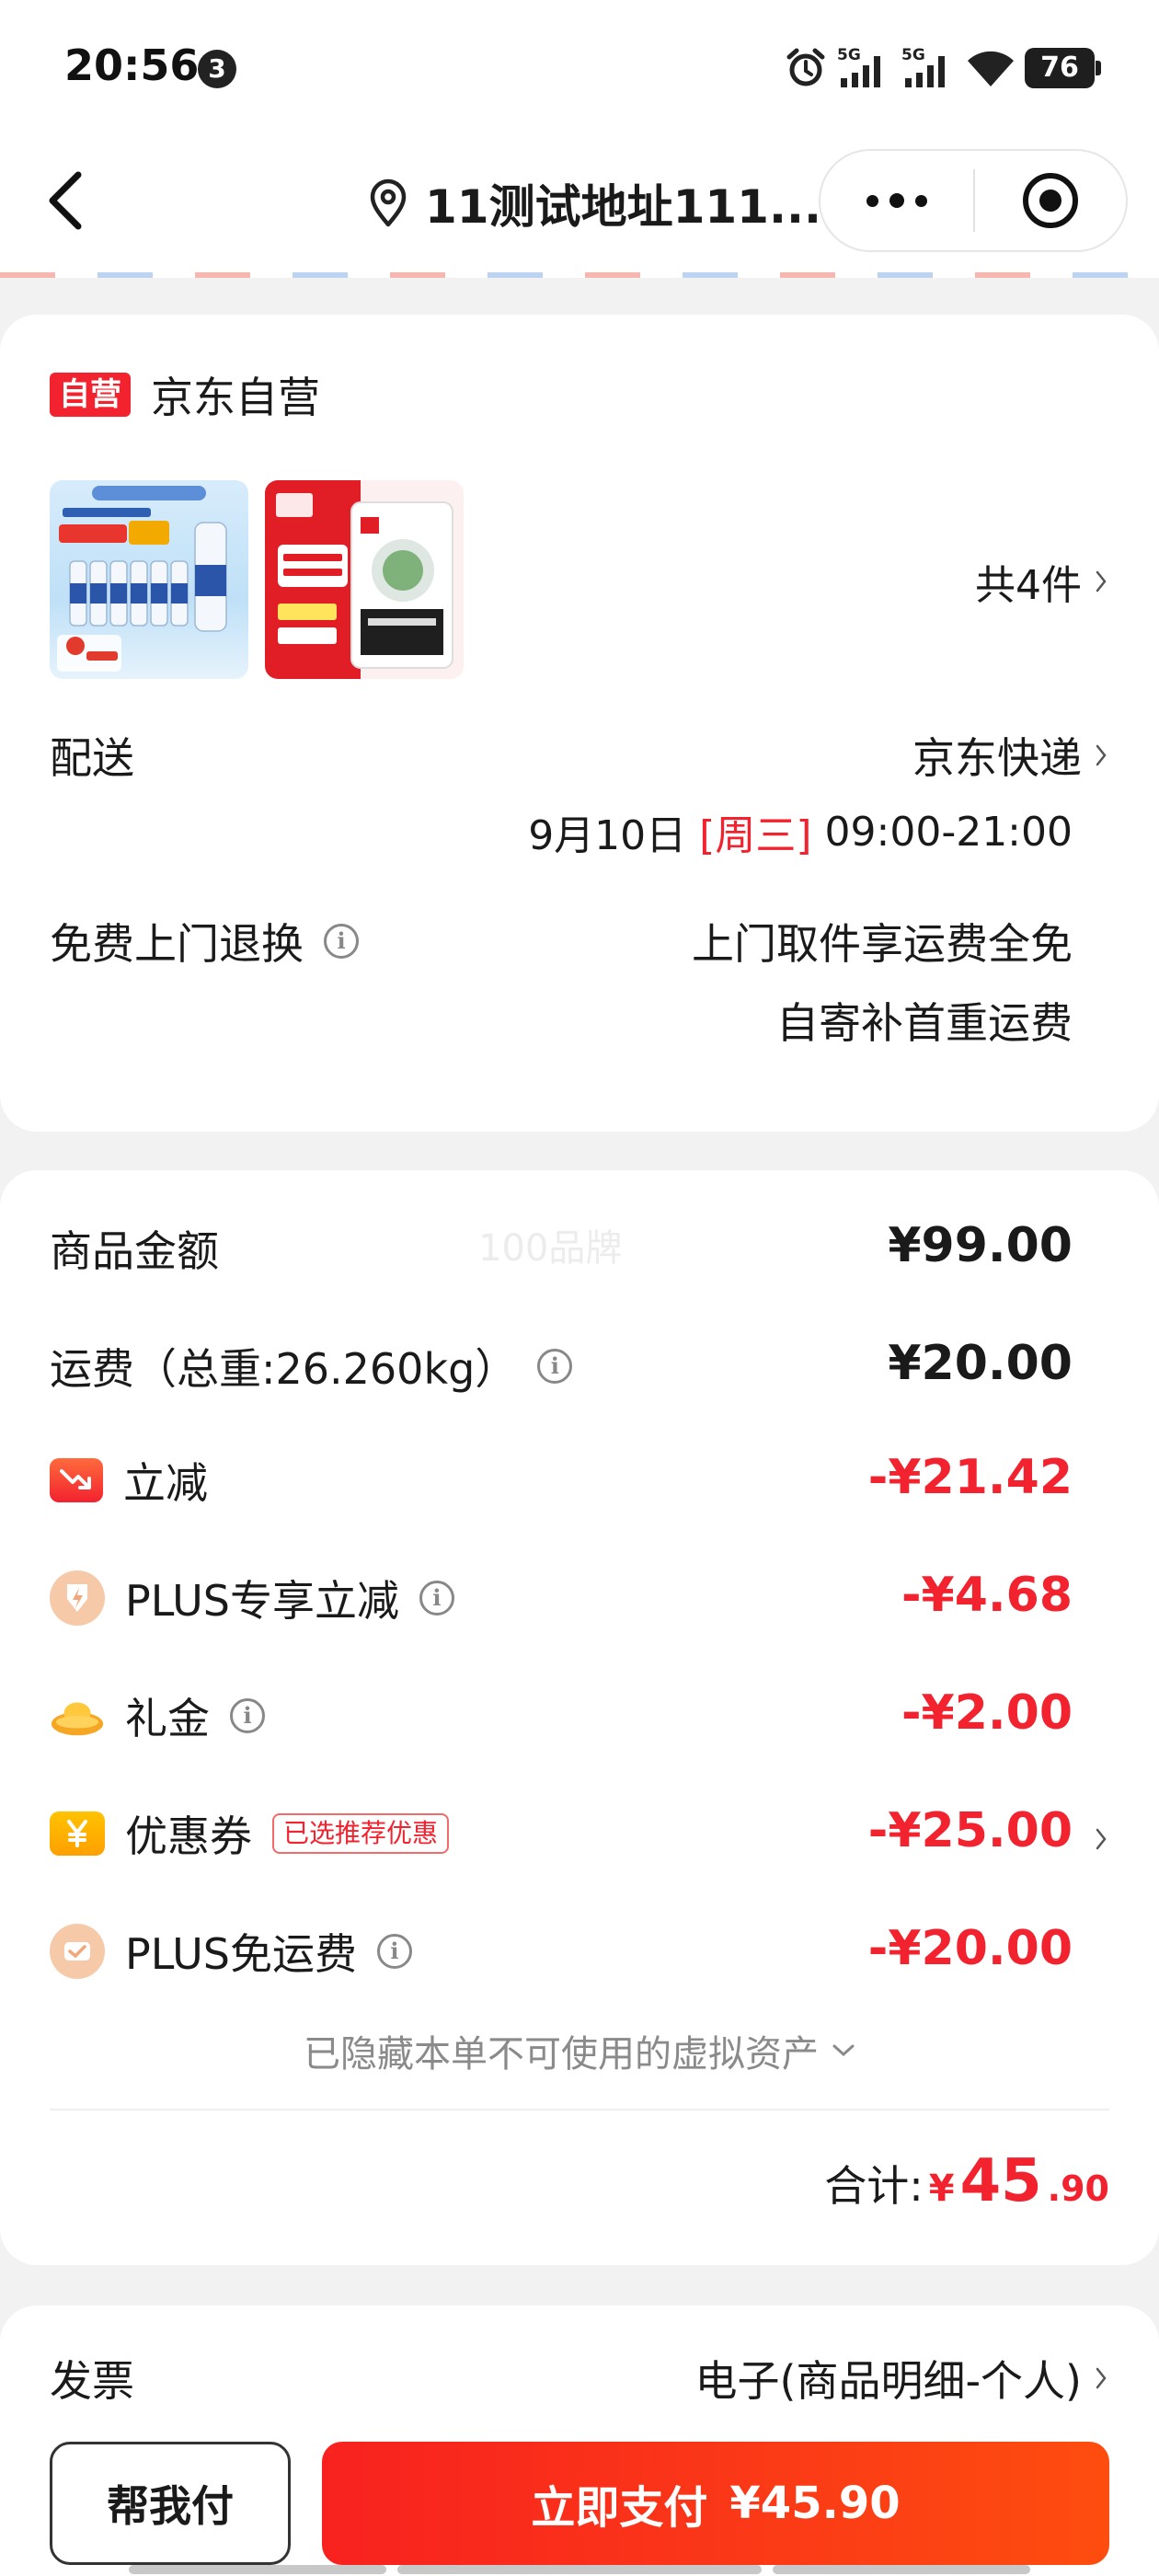  What do you see at coordinates (1000, 2181) in the screenshot?
I see `total-integer: 45` at bounding box center [1000, 2181].